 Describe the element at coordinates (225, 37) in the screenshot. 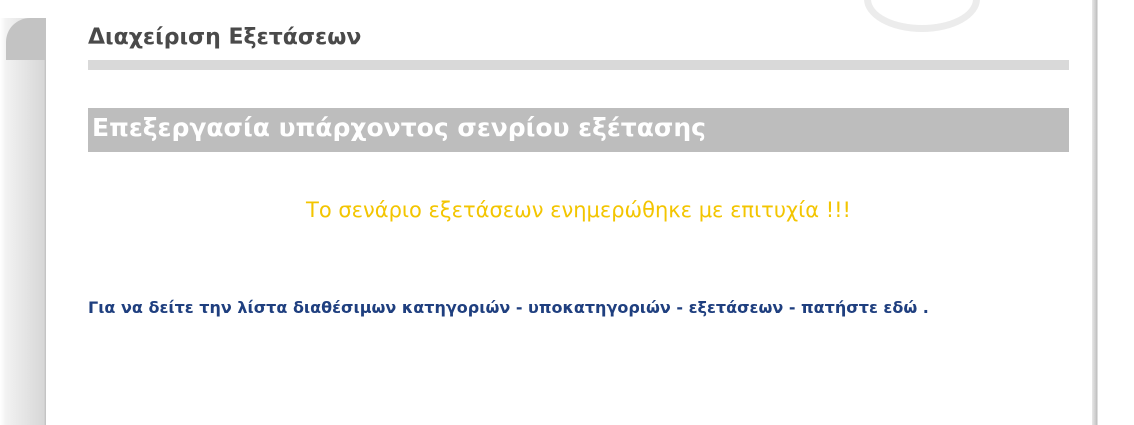

I see `page-title: Διαχείριση Εξετάσεων` at that location.